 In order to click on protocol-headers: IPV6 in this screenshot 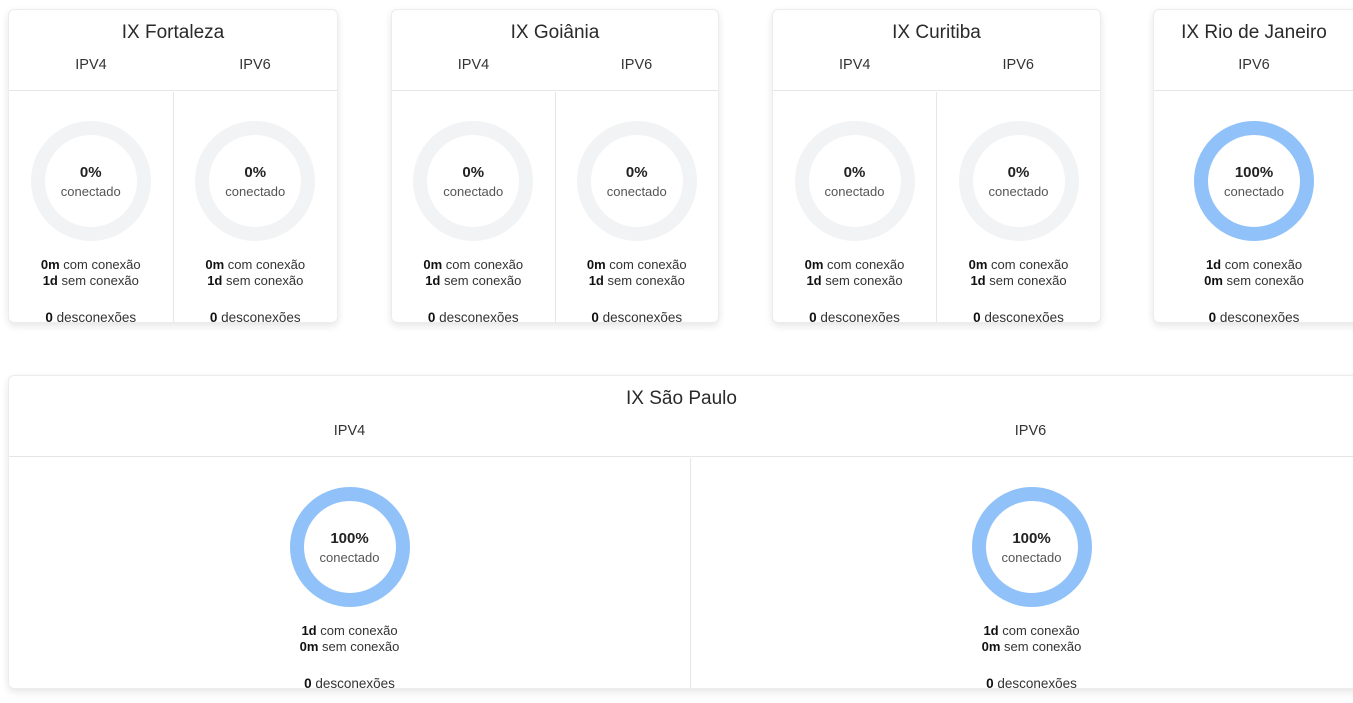, I will do `click(1253, 73)`.